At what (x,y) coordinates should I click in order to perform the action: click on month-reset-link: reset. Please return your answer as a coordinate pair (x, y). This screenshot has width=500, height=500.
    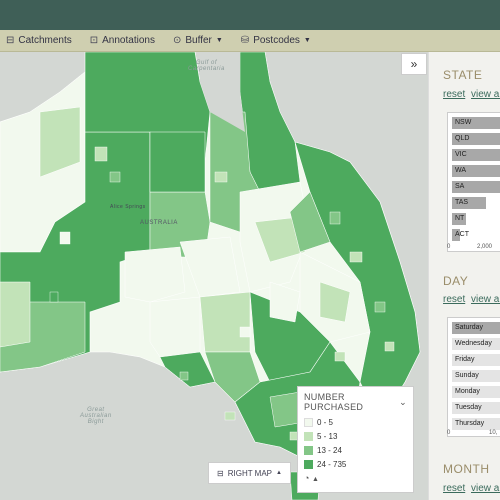
    Looking at the image, I should click on (454, 488).